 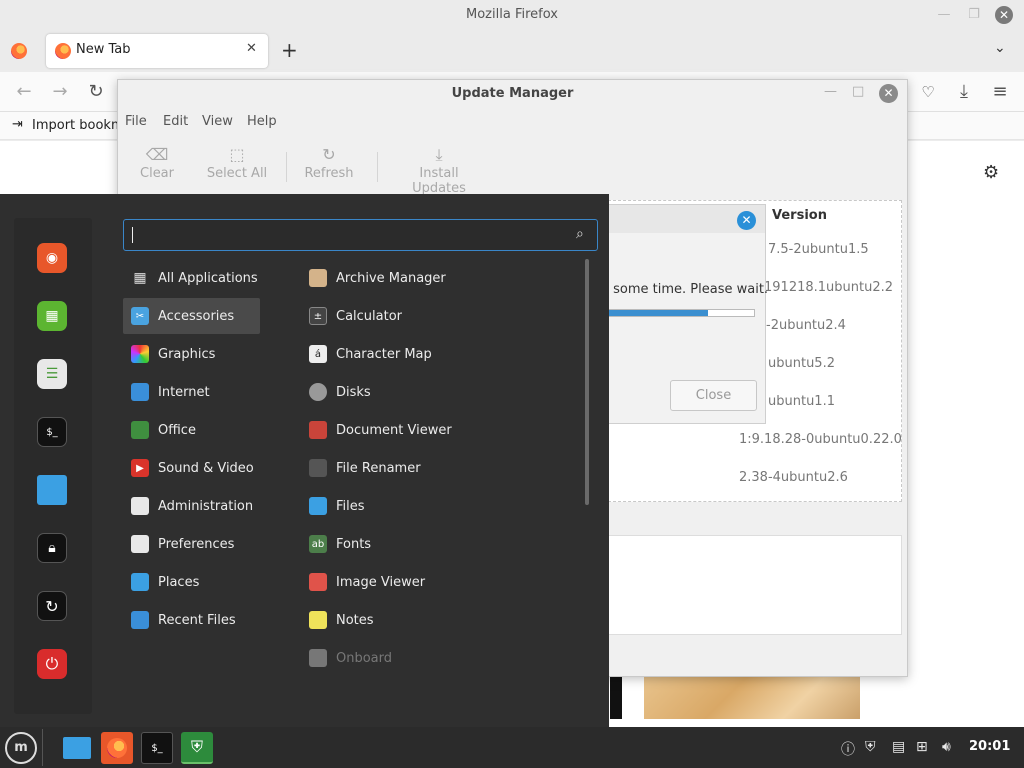 What do you see at coordinates (52, 664) in the screenshot?
I see `power-icon: ⏻` at bounding box center [52, 664].